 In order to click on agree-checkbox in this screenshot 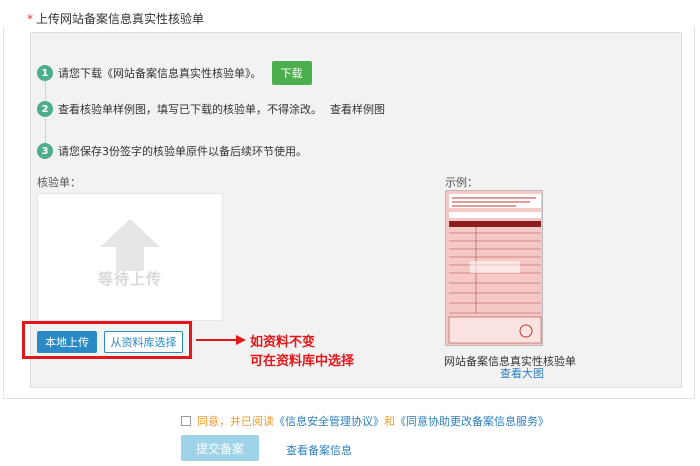, I will do `click(186, 421)`.